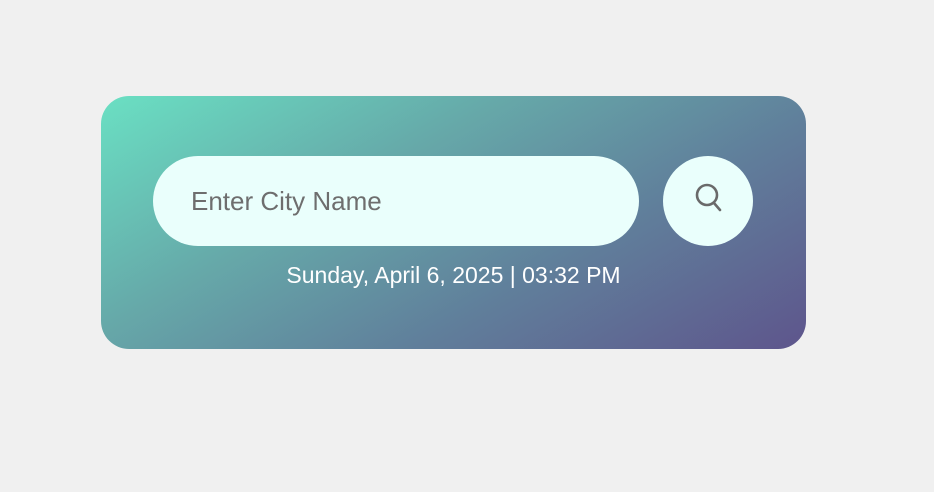 The width and height of the screenshot is (934, 492). What do you see at coordinates (406, 201) in the screenshot?
I see `city-search-input` at bounding box center [406, 201].